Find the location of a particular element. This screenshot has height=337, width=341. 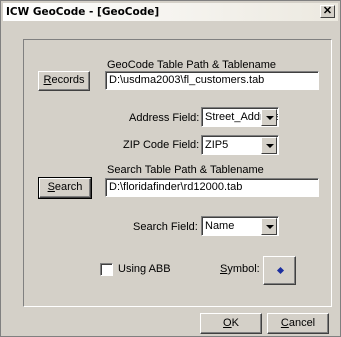

window-title: ICW GeoCode - [GeoCode] is located at coordinates (83, 12).